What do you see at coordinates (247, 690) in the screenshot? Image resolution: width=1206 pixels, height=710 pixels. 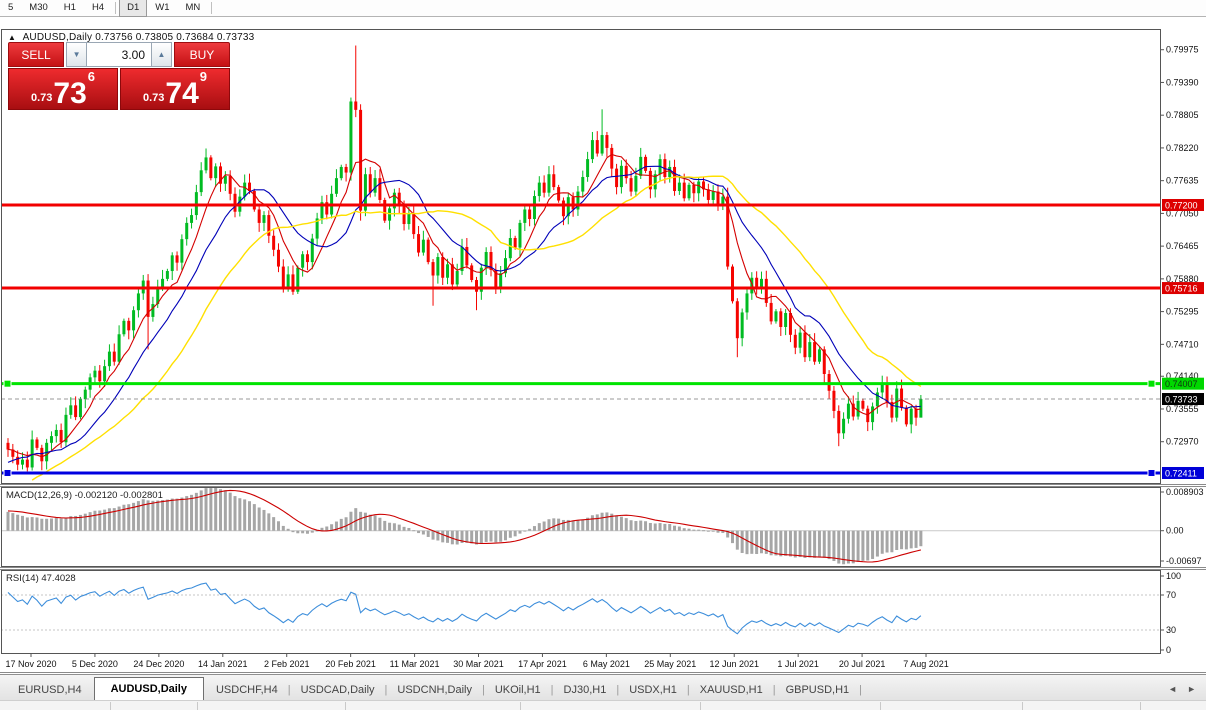 I see `tab-usdchf-h4: USDCHF,H4` at bounding box center [247, 690].